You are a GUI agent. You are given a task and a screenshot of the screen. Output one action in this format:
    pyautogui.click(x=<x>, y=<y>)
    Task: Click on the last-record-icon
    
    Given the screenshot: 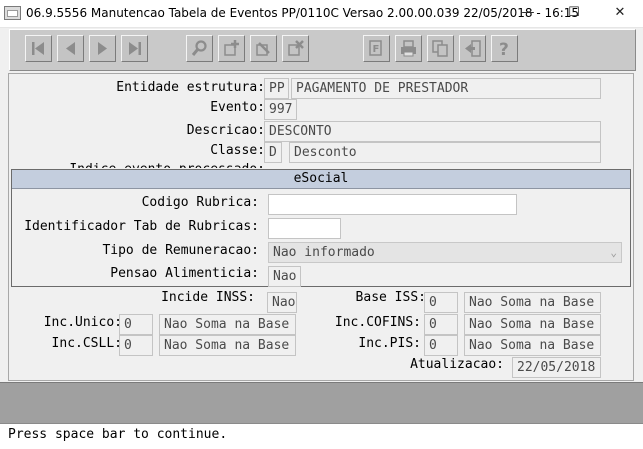 What is the action you would take?
    pyautogui.click(x=135, y=48)
    